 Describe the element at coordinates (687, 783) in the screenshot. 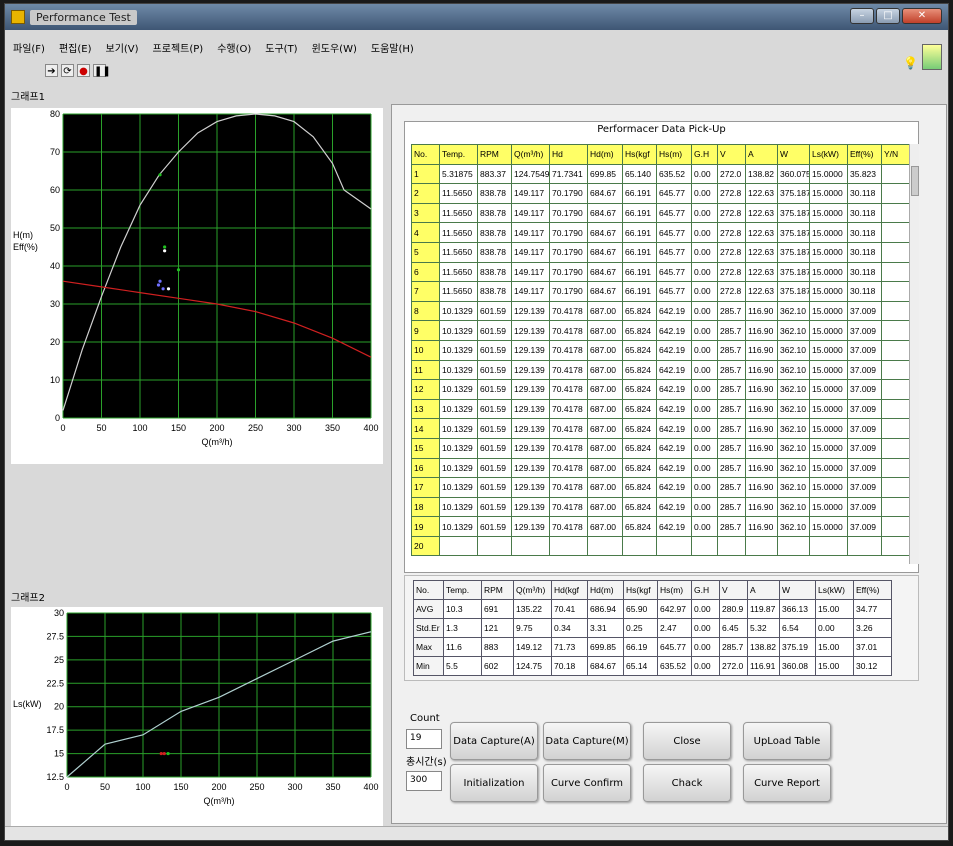

I see `chack-button: Chack` at that location.